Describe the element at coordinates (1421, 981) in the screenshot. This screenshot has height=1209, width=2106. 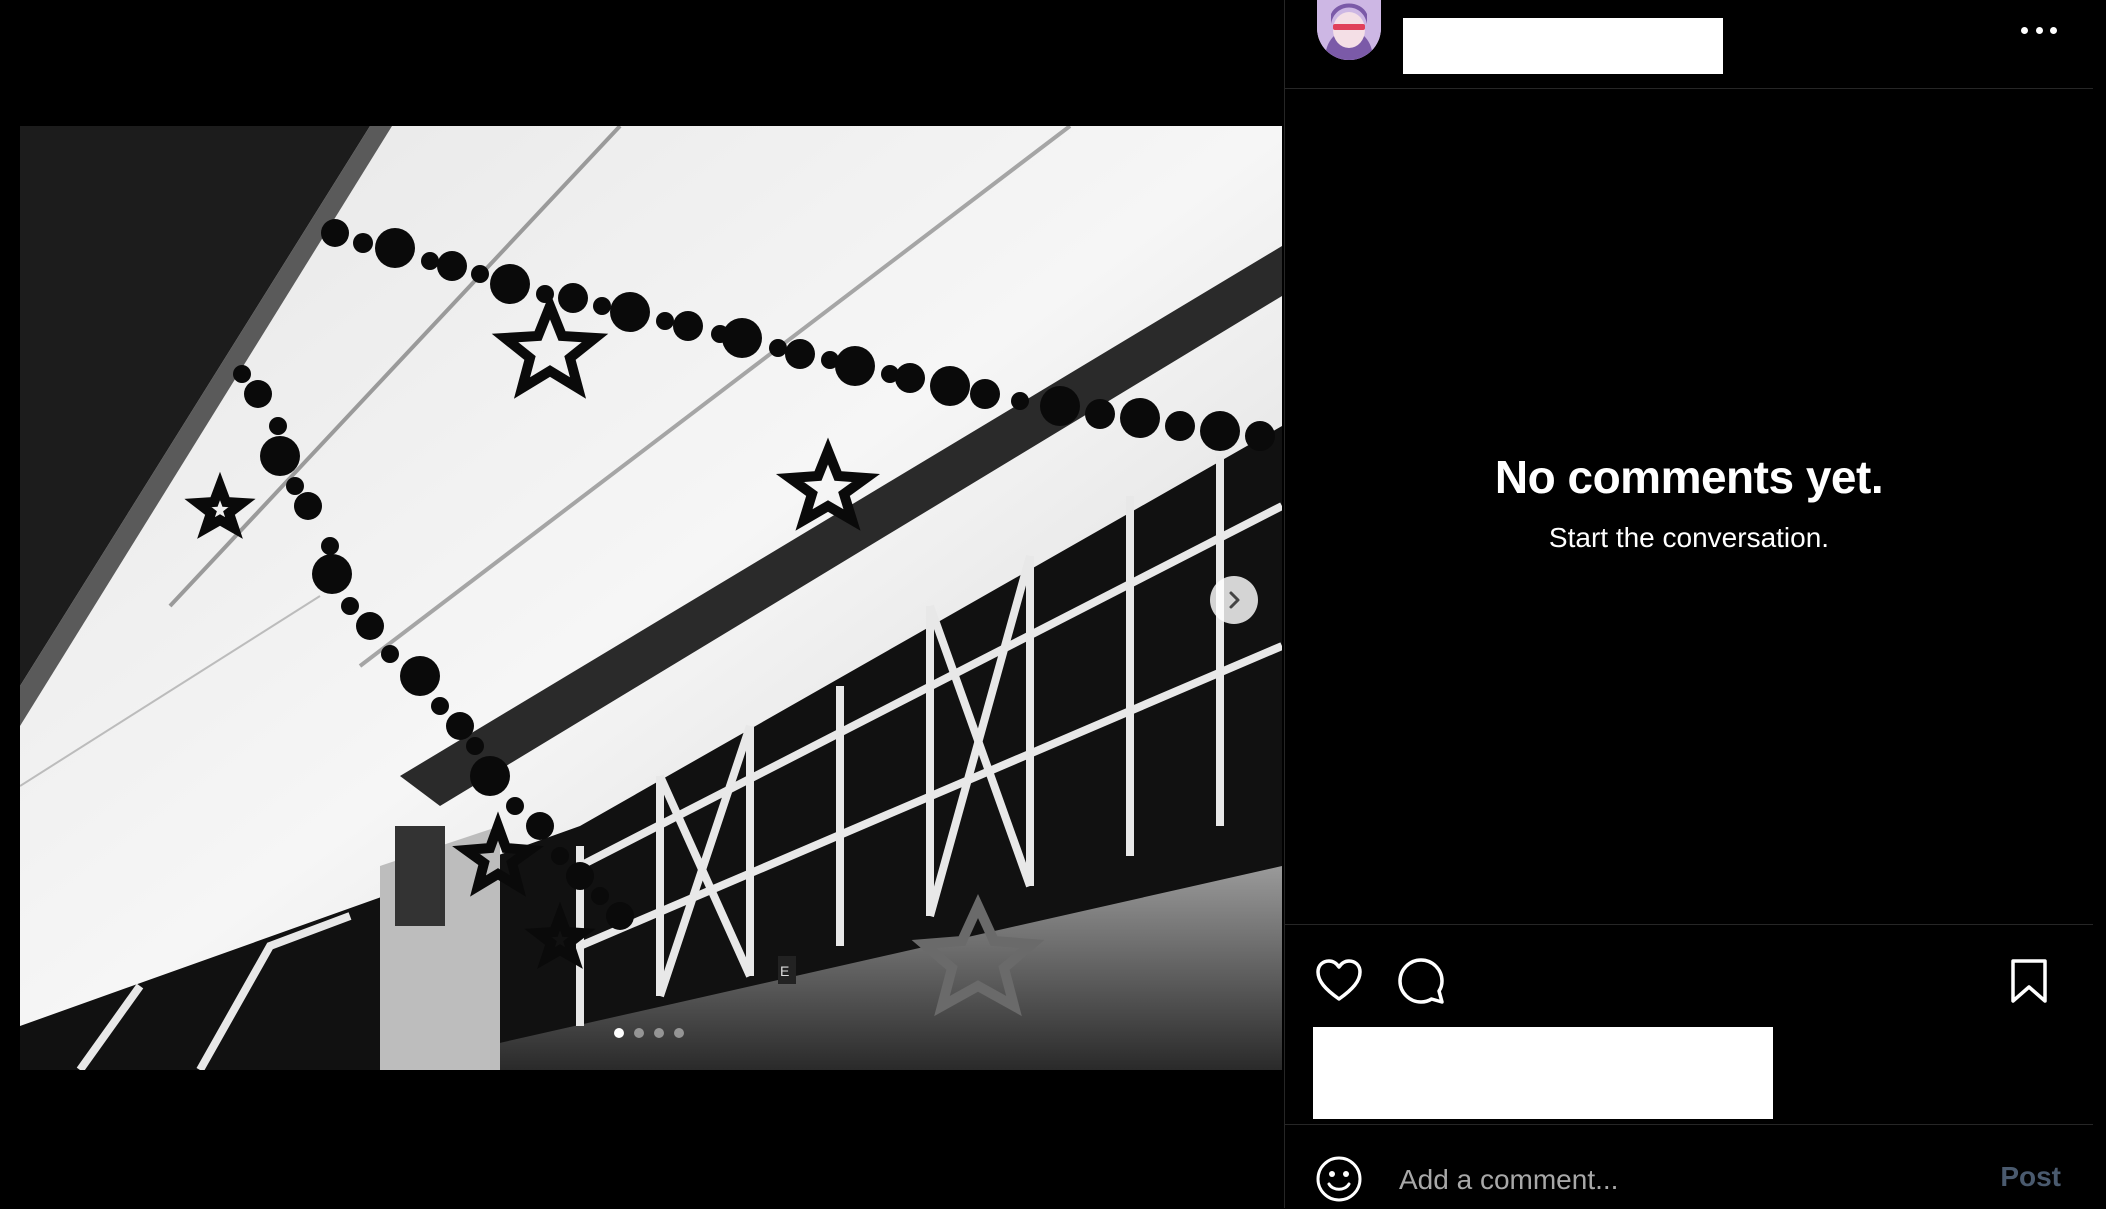
I see `comment-icon` at that location.